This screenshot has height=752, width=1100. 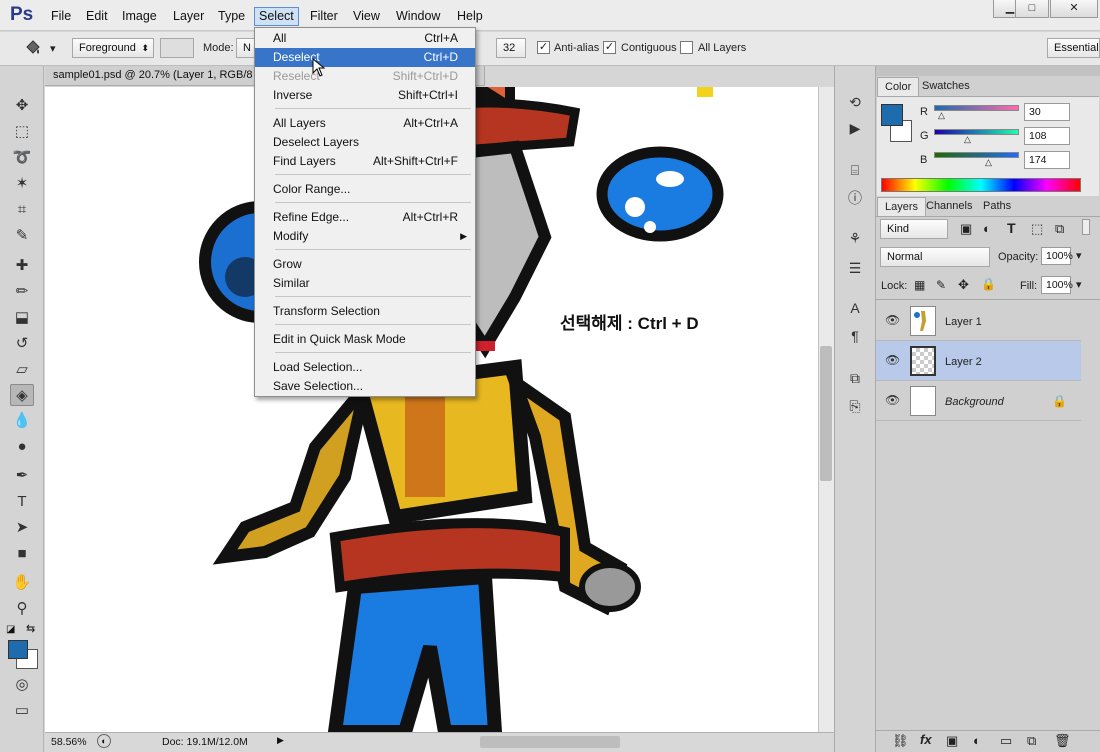 What do you see at coordinates (1032, 9) in the screenshot?
I see `maximize-button: □` at bounding box center [1032, 9].